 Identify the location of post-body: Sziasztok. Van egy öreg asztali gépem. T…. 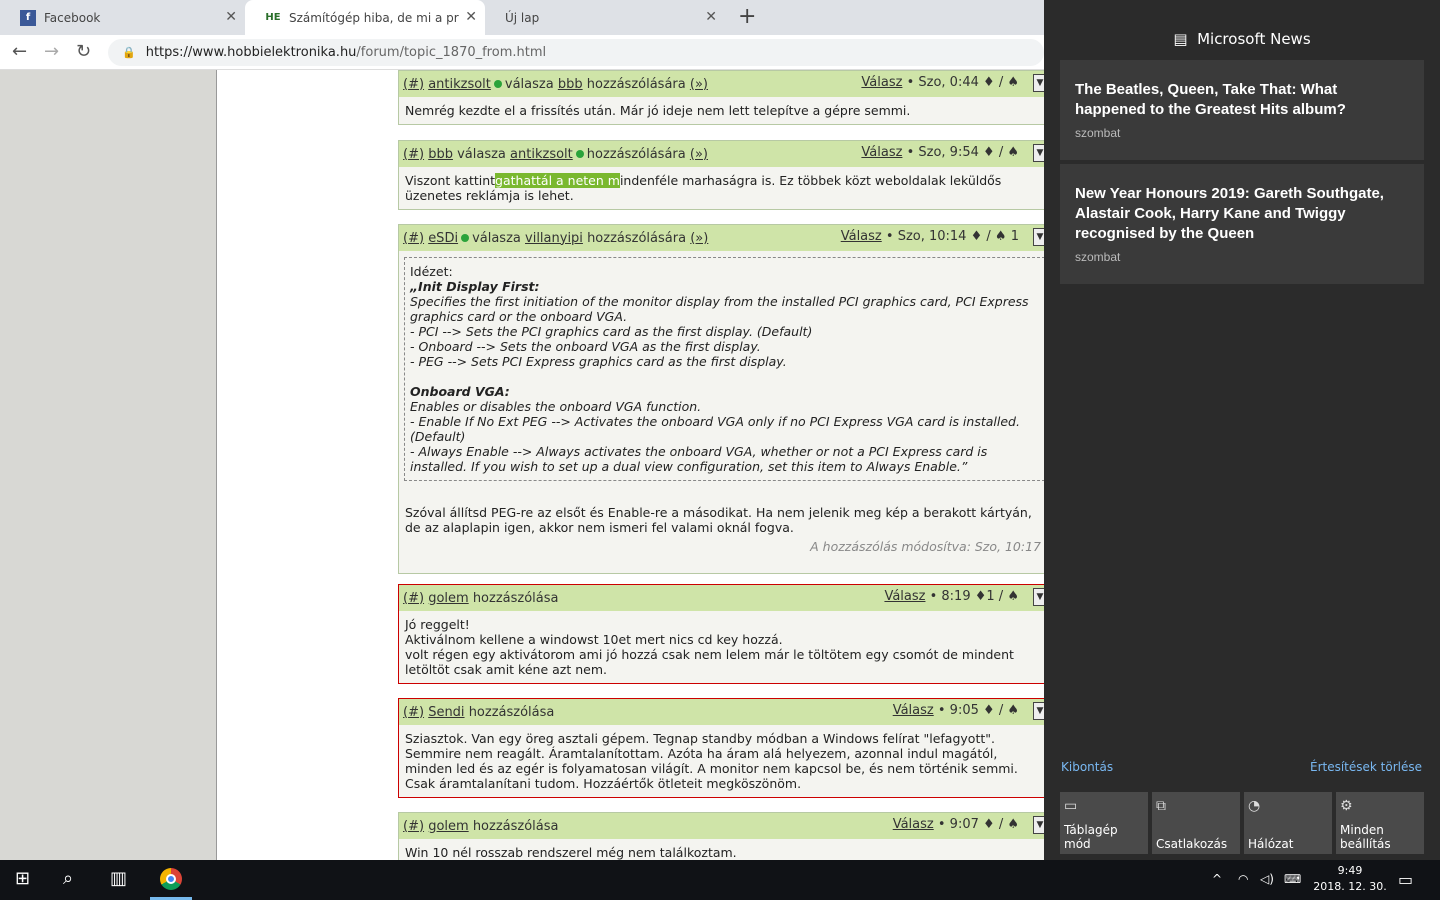
(711, 761).